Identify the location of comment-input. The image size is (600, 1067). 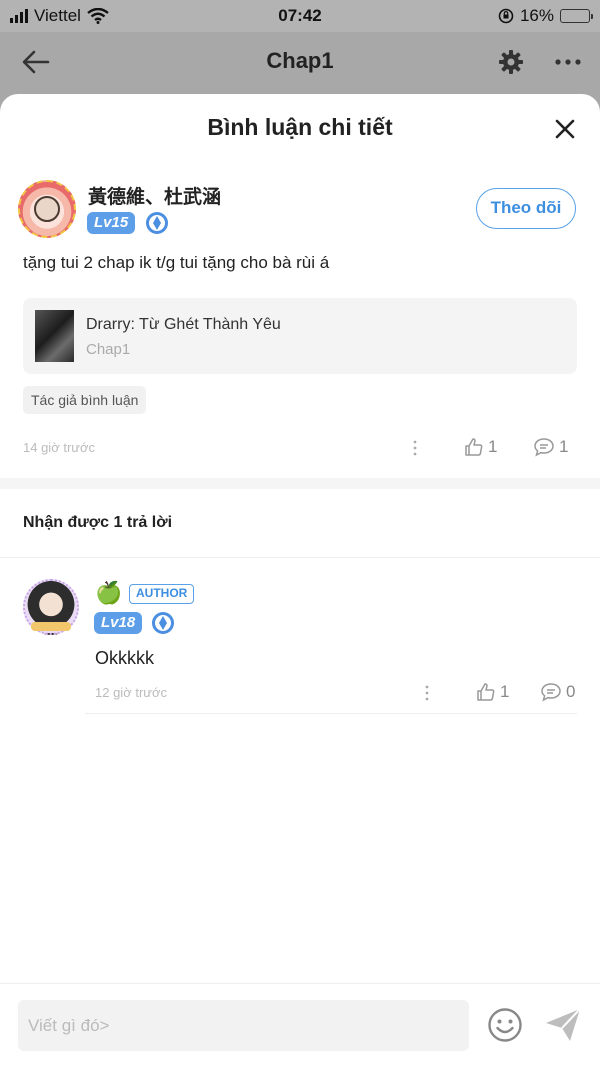
(243, 1025).